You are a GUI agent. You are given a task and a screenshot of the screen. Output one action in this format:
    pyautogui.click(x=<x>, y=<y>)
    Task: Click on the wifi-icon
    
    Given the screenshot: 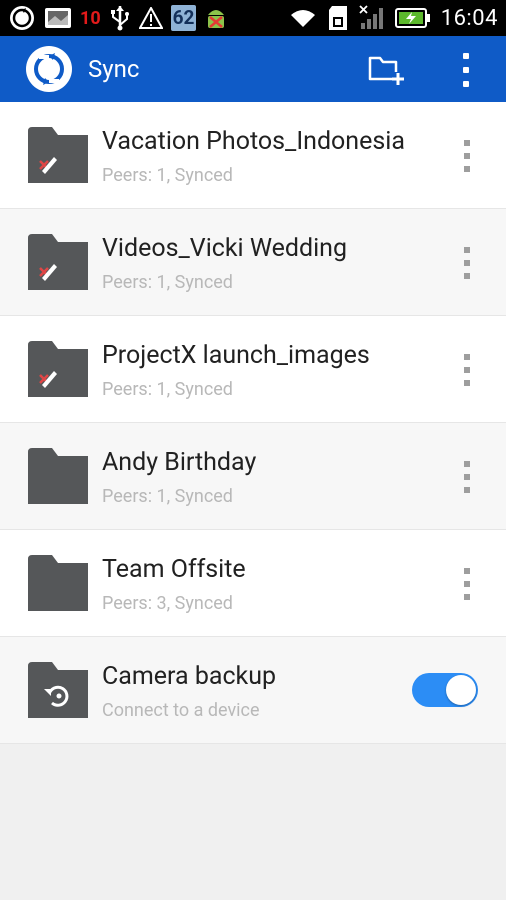 What is the action you would take?
    pyautogui.click(x=303, y=18)
    